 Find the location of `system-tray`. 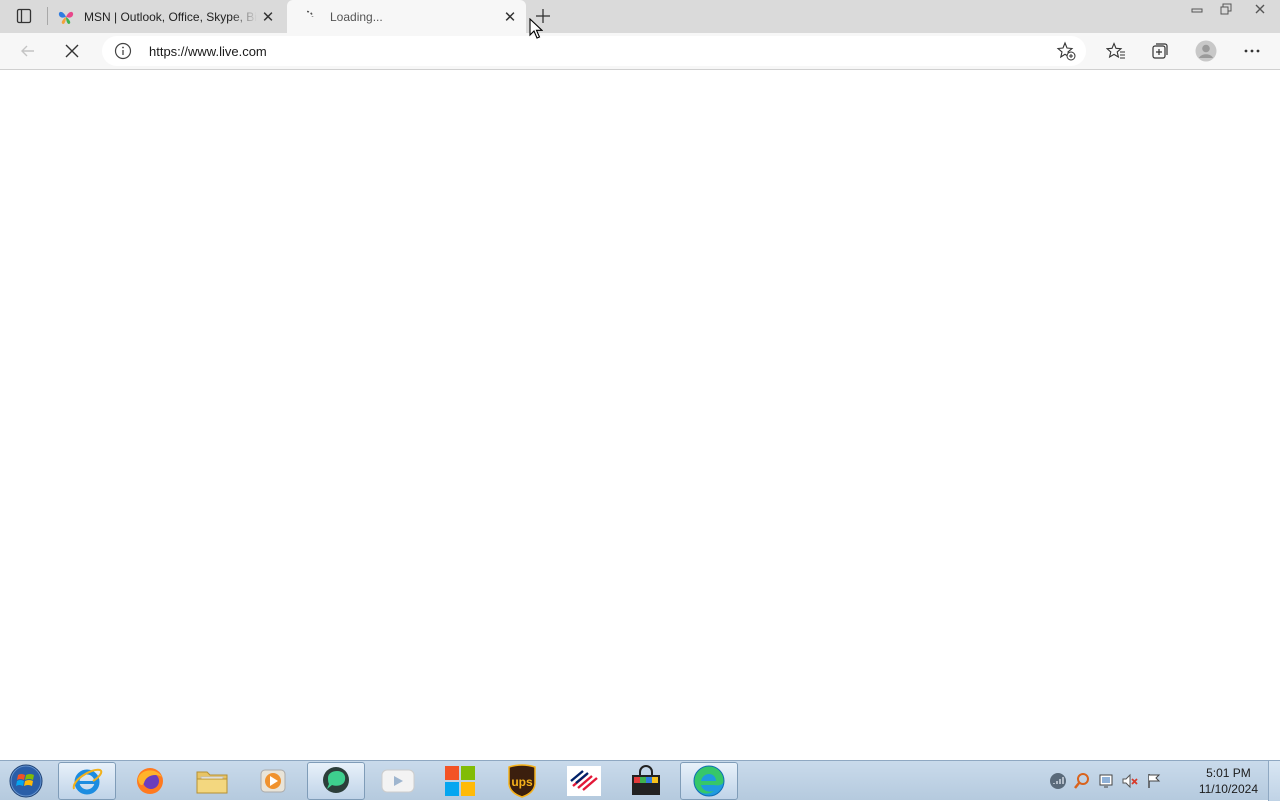

system-tray is located at coordinates (1106, 781).